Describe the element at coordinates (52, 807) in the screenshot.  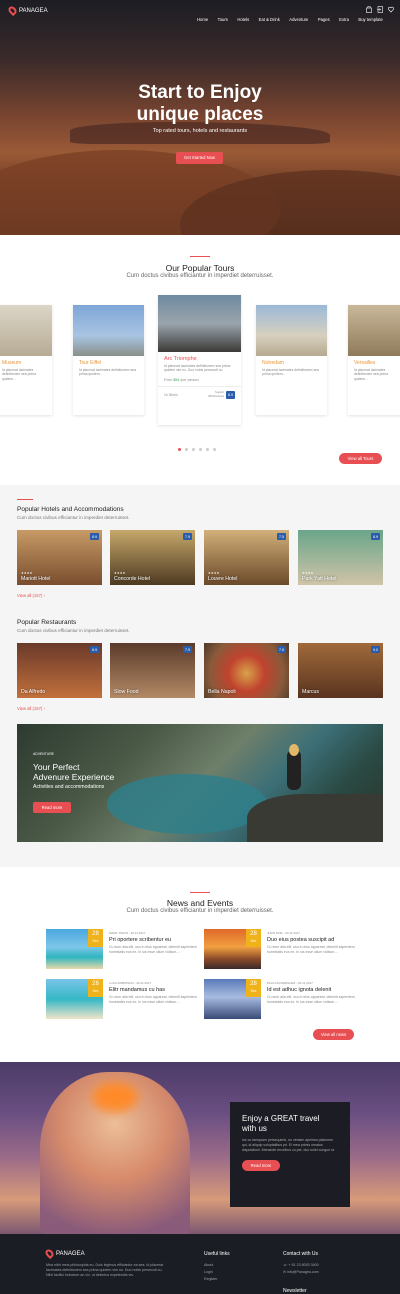
I see `adventure-read-more-button: Read more` at that location.